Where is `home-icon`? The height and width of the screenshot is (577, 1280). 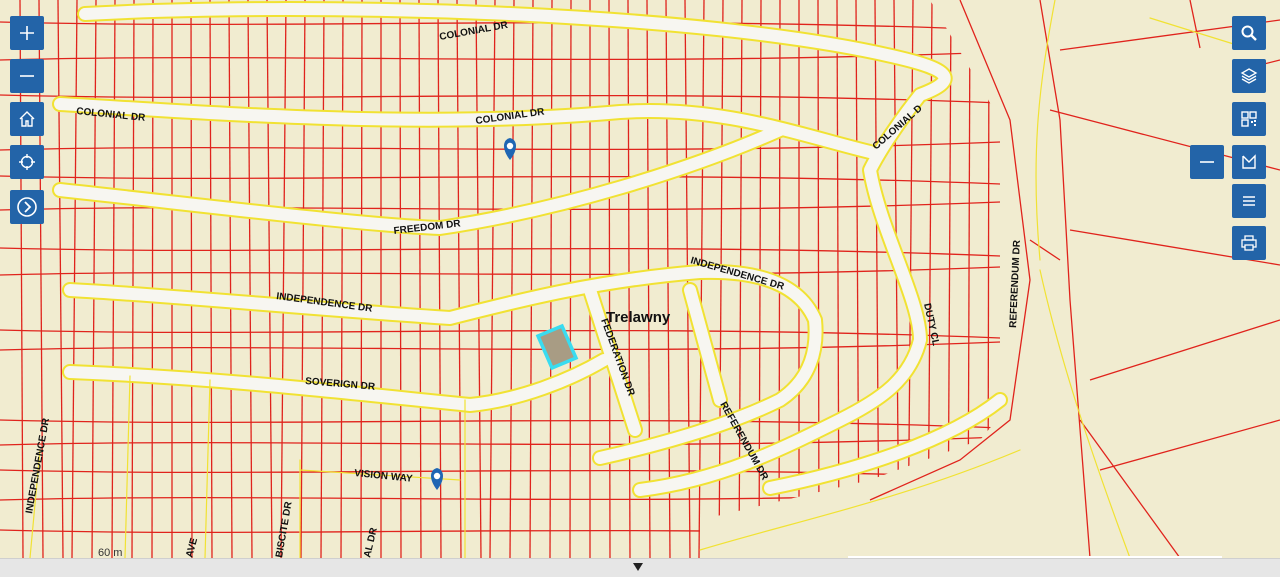
home-icon is located at coordinates (27, 119).